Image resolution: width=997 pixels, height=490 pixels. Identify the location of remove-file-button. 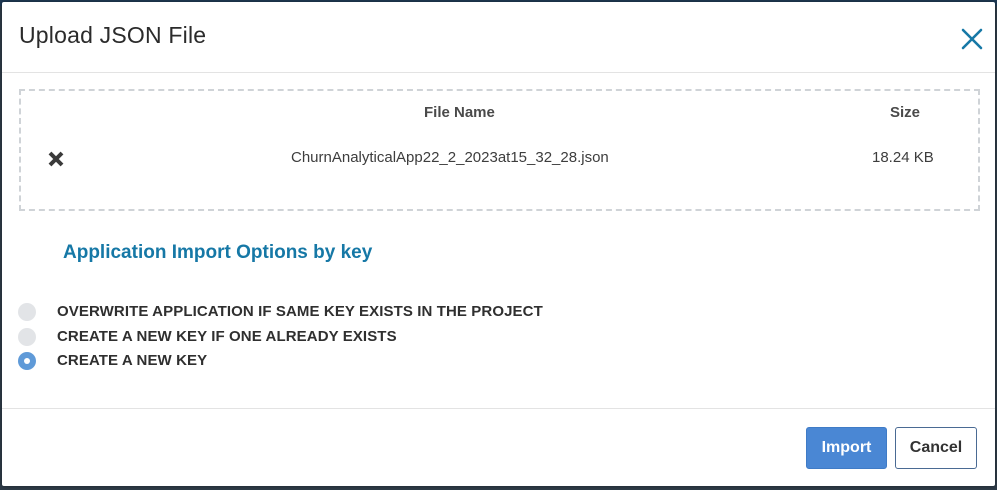
(56, 159).